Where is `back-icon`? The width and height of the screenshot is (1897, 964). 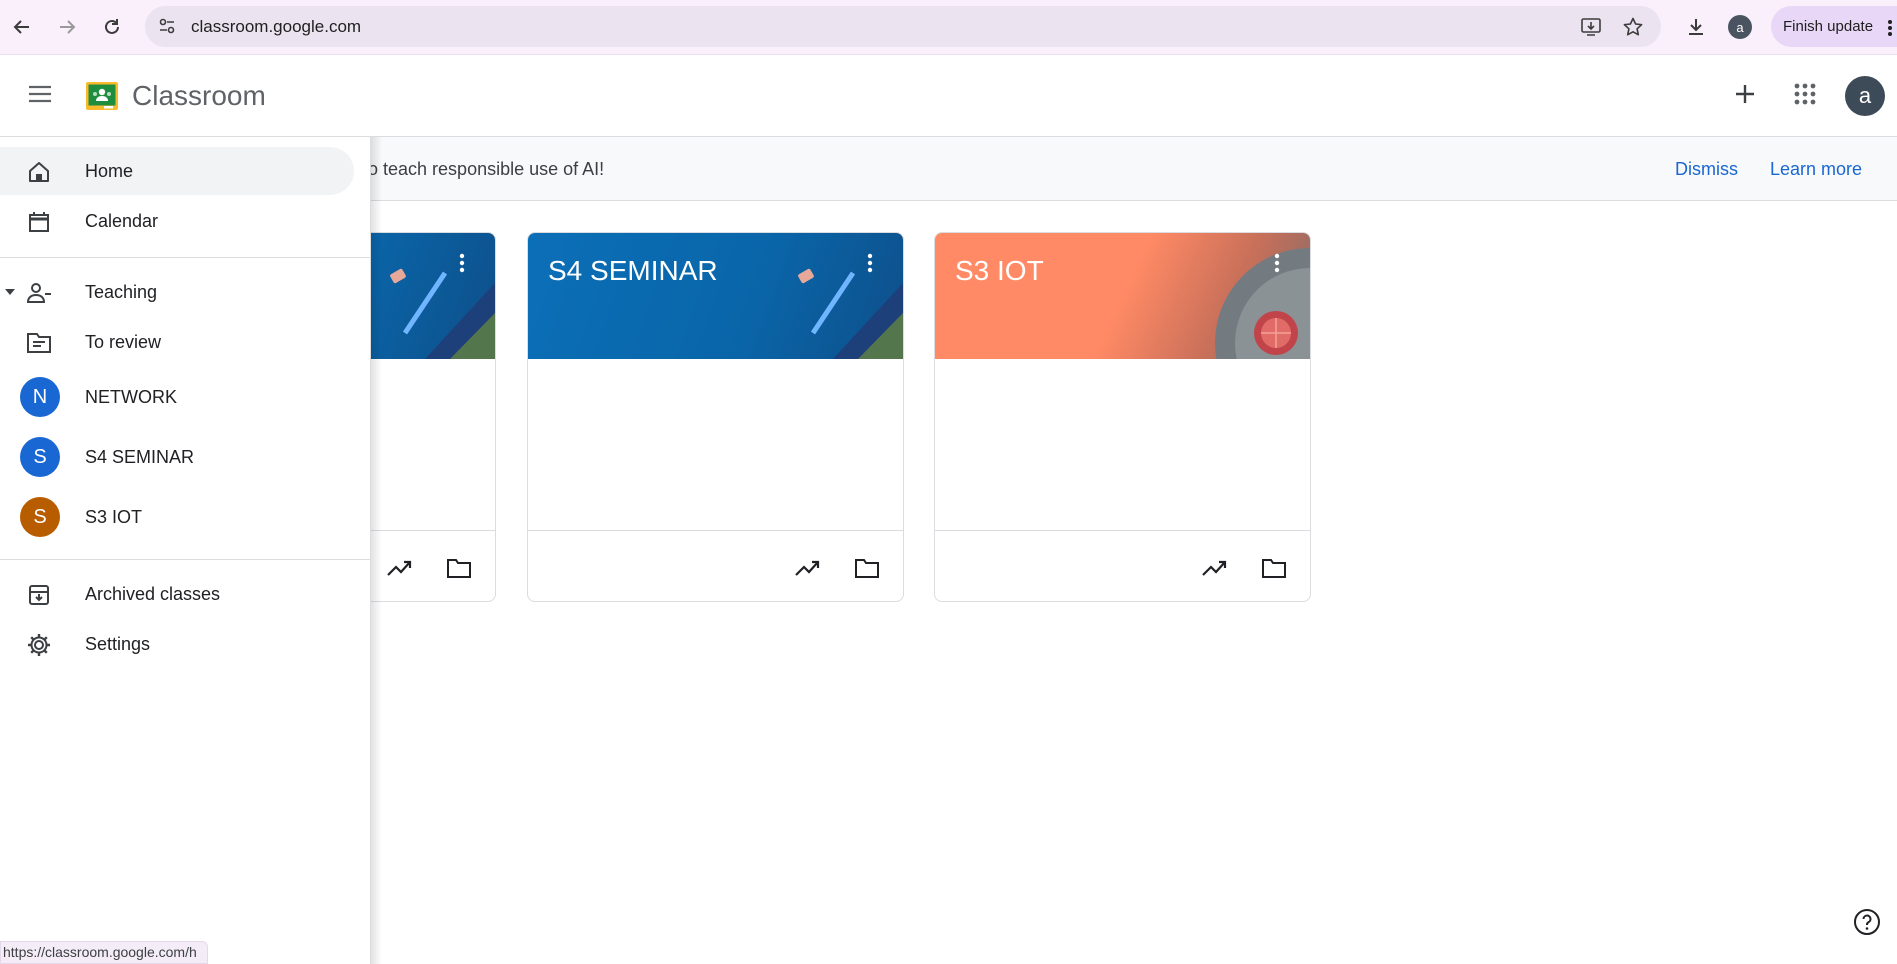 back-icon is located at coordinates (22, 27).